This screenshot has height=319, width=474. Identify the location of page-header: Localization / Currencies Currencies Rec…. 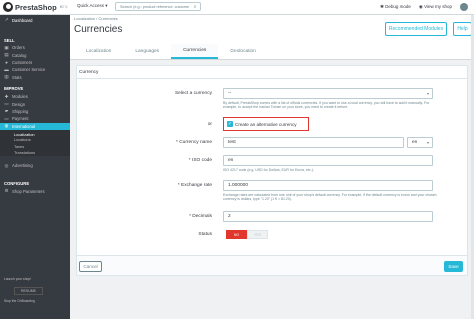
(272, 37).